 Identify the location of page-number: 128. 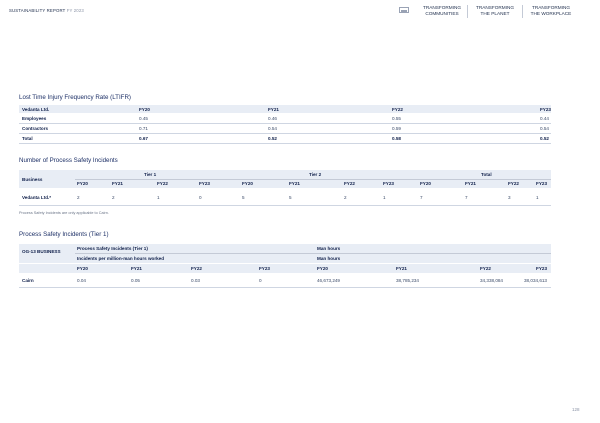
(576, 409).